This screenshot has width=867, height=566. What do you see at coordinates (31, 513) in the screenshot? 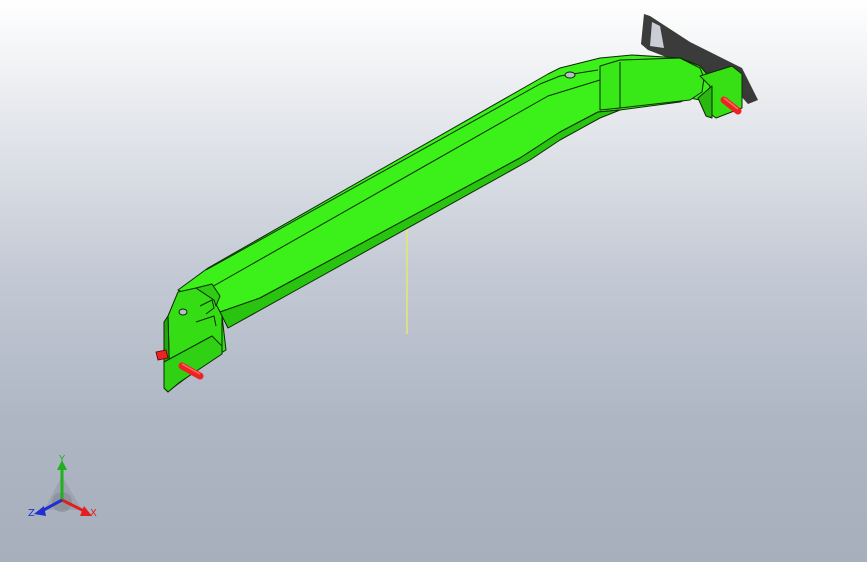
I see `z-axis-label: Z` at bounding box center [31, 513].